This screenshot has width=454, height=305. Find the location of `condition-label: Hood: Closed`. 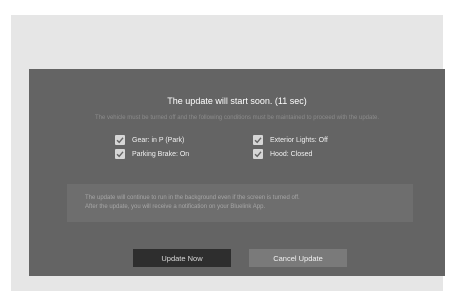

condition-label: Hood: Closed is located at coordinates (291, 154).